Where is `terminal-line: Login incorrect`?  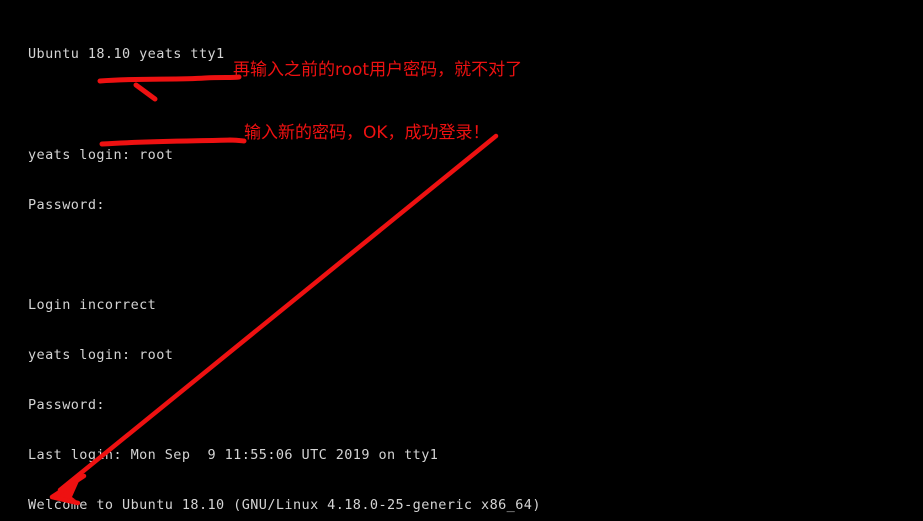
terminal-line: Login incorrect is located at coordinates (92, 304).